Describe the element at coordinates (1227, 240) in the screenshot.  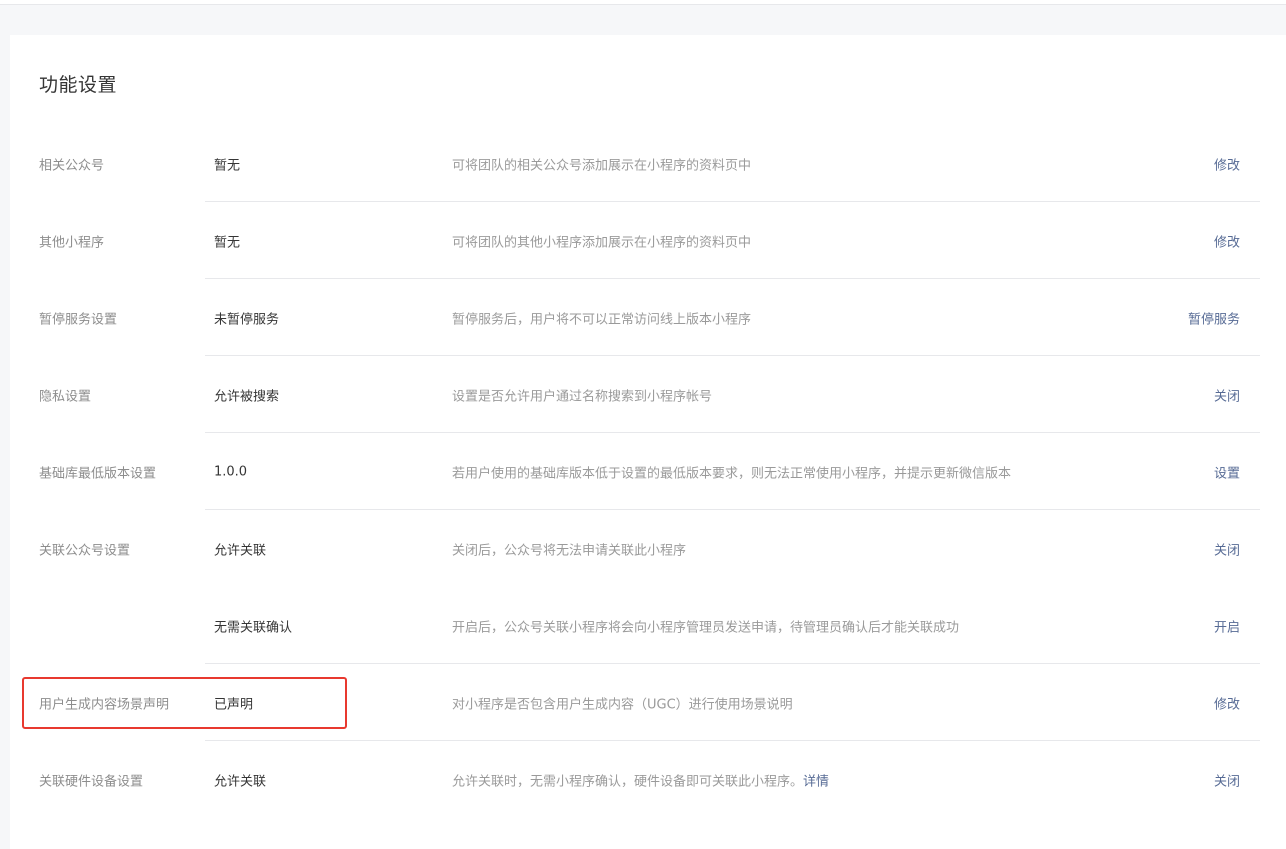
I see `modify-other-mini-programs-link: 修改` at that location.